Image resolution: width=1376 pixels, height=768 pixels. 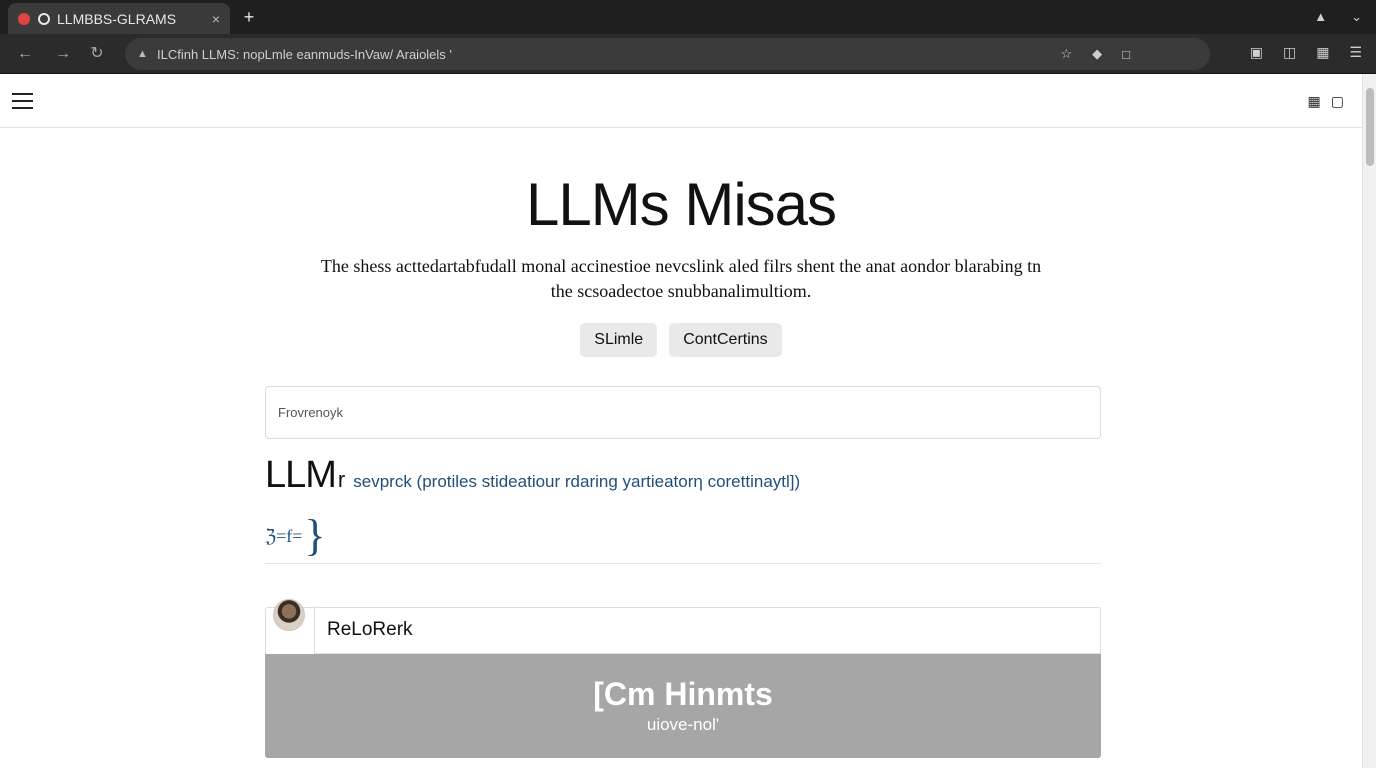 I want to click on address-bar-actions: ☆ ◆ □, so click(x=1095, y=54).